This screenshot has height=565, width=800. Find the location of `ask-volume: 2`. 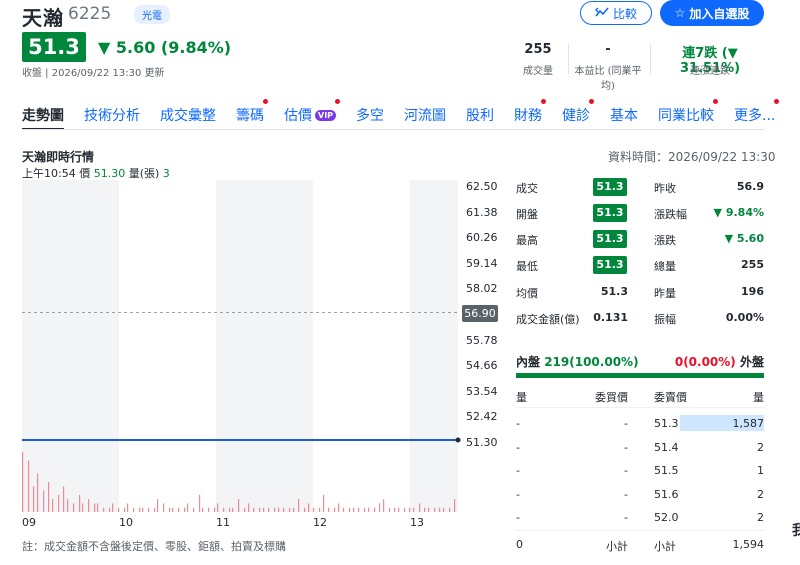

ask-volume: 2 is located at coordinates (760, 494).